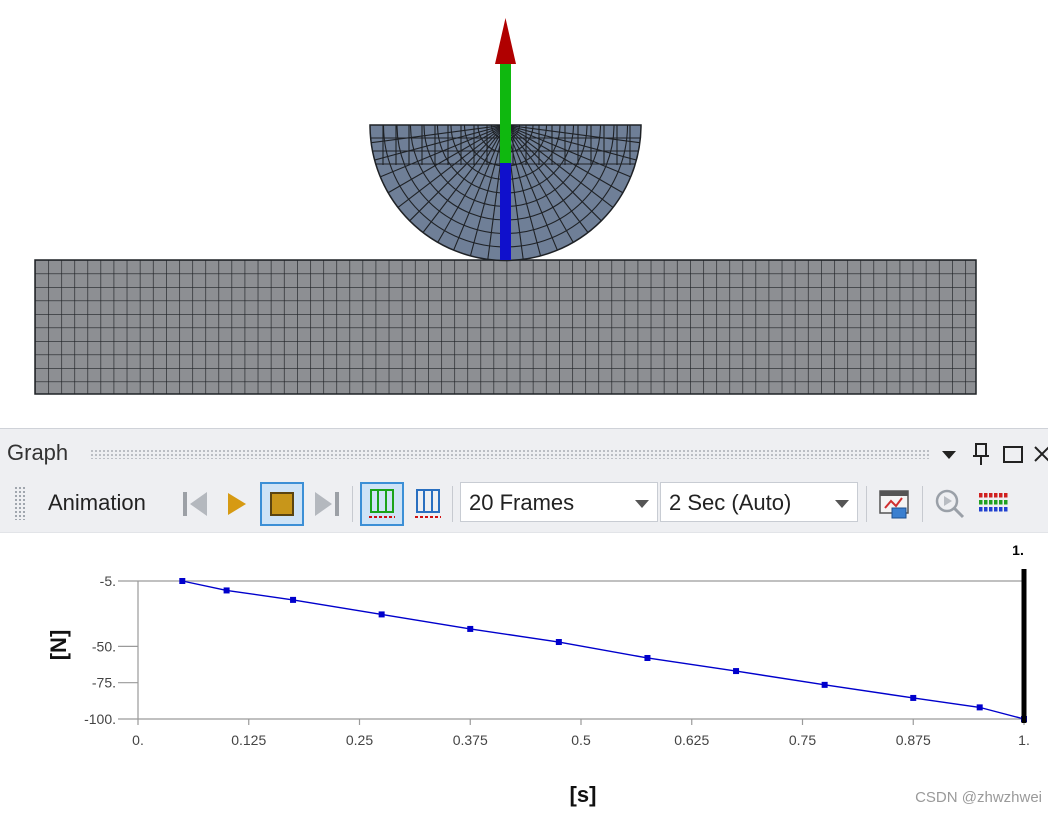 The width and height of the screenshot is (1048, 817). I want to click on maximize-button, so click(1013, 454).